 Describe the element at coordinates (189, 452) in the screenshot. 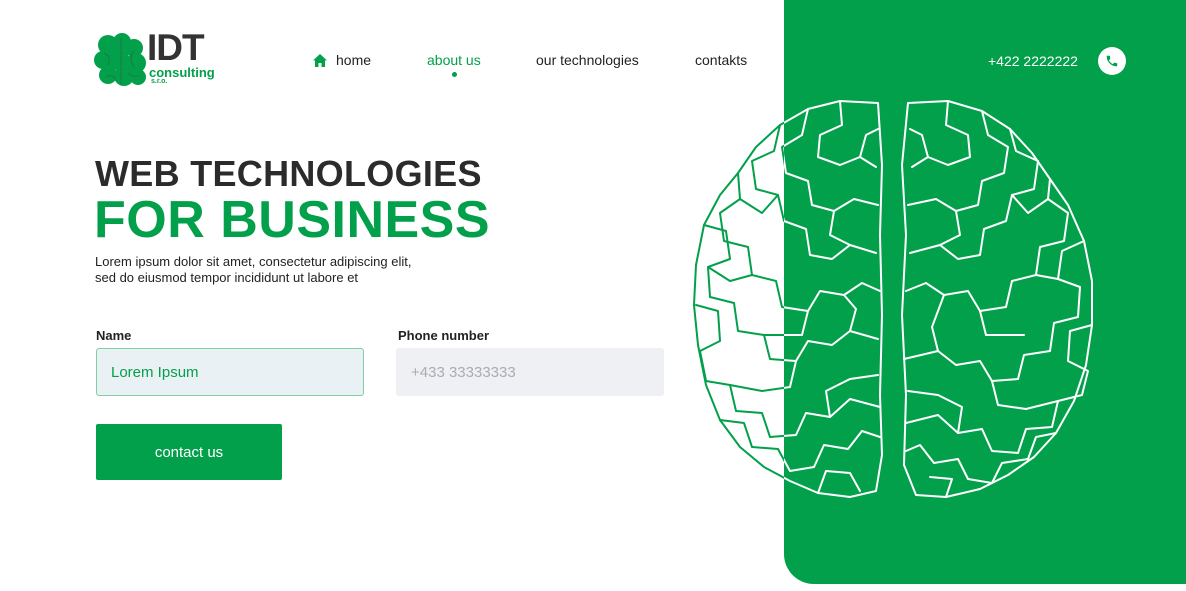

I see `contact-us-button: contact us` at that location.